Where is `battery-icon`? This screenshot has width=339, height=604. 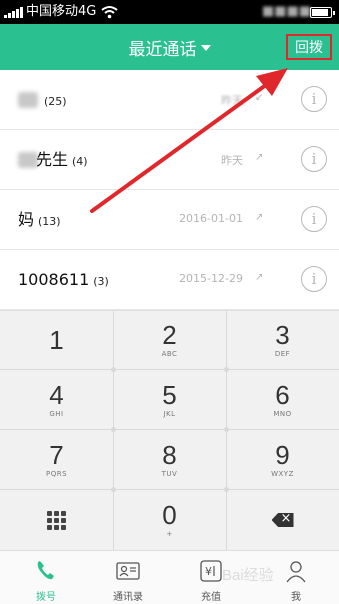 battery-icon is located at coordinates (322, 12).